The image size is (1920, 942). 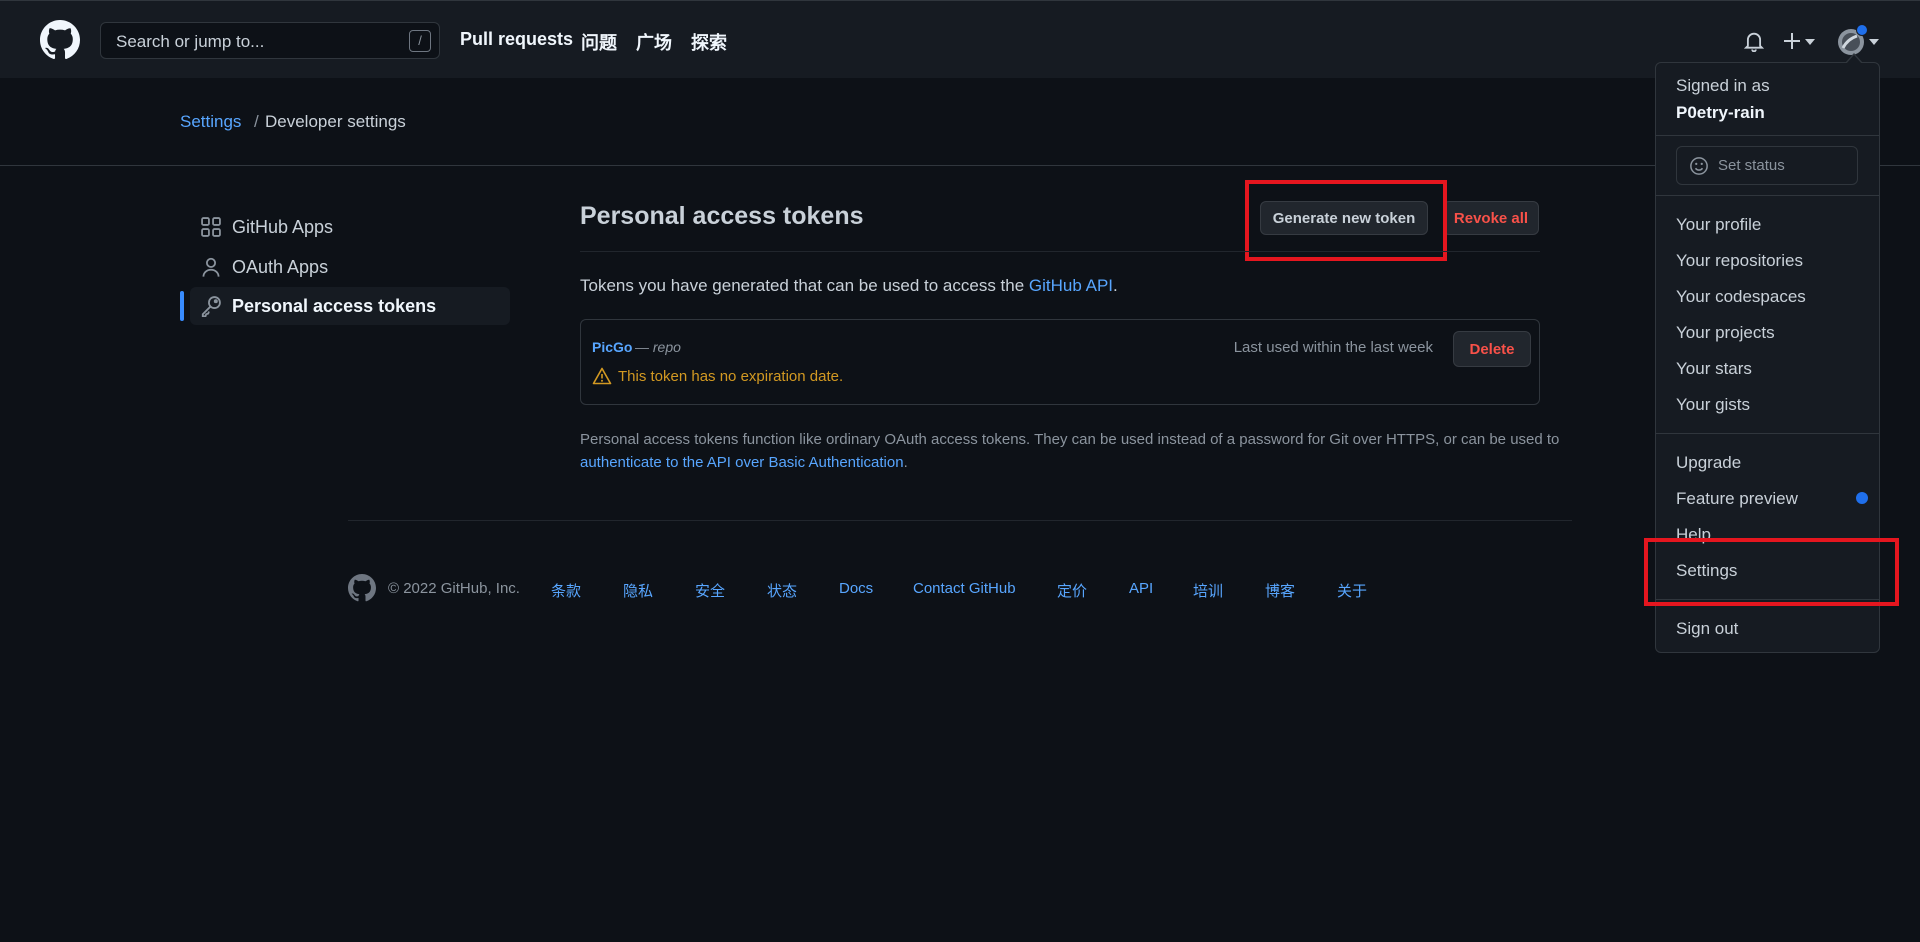 I want to click on menu-item-upgrade: Upgrade, so click(x=1708, y=463).